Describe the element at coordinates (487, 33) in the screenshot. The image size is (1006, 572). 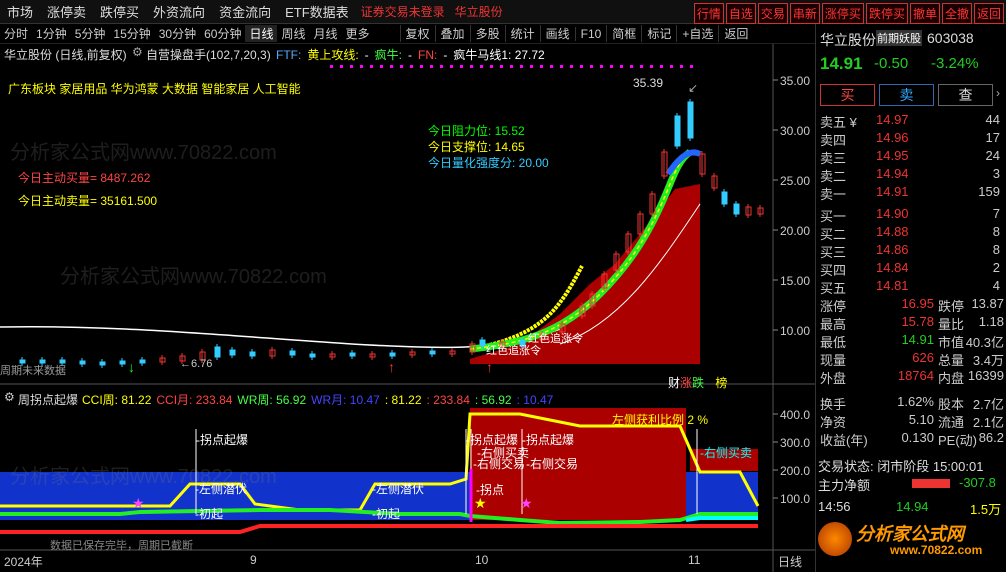
I see `tool-multi: 多股` at that location.